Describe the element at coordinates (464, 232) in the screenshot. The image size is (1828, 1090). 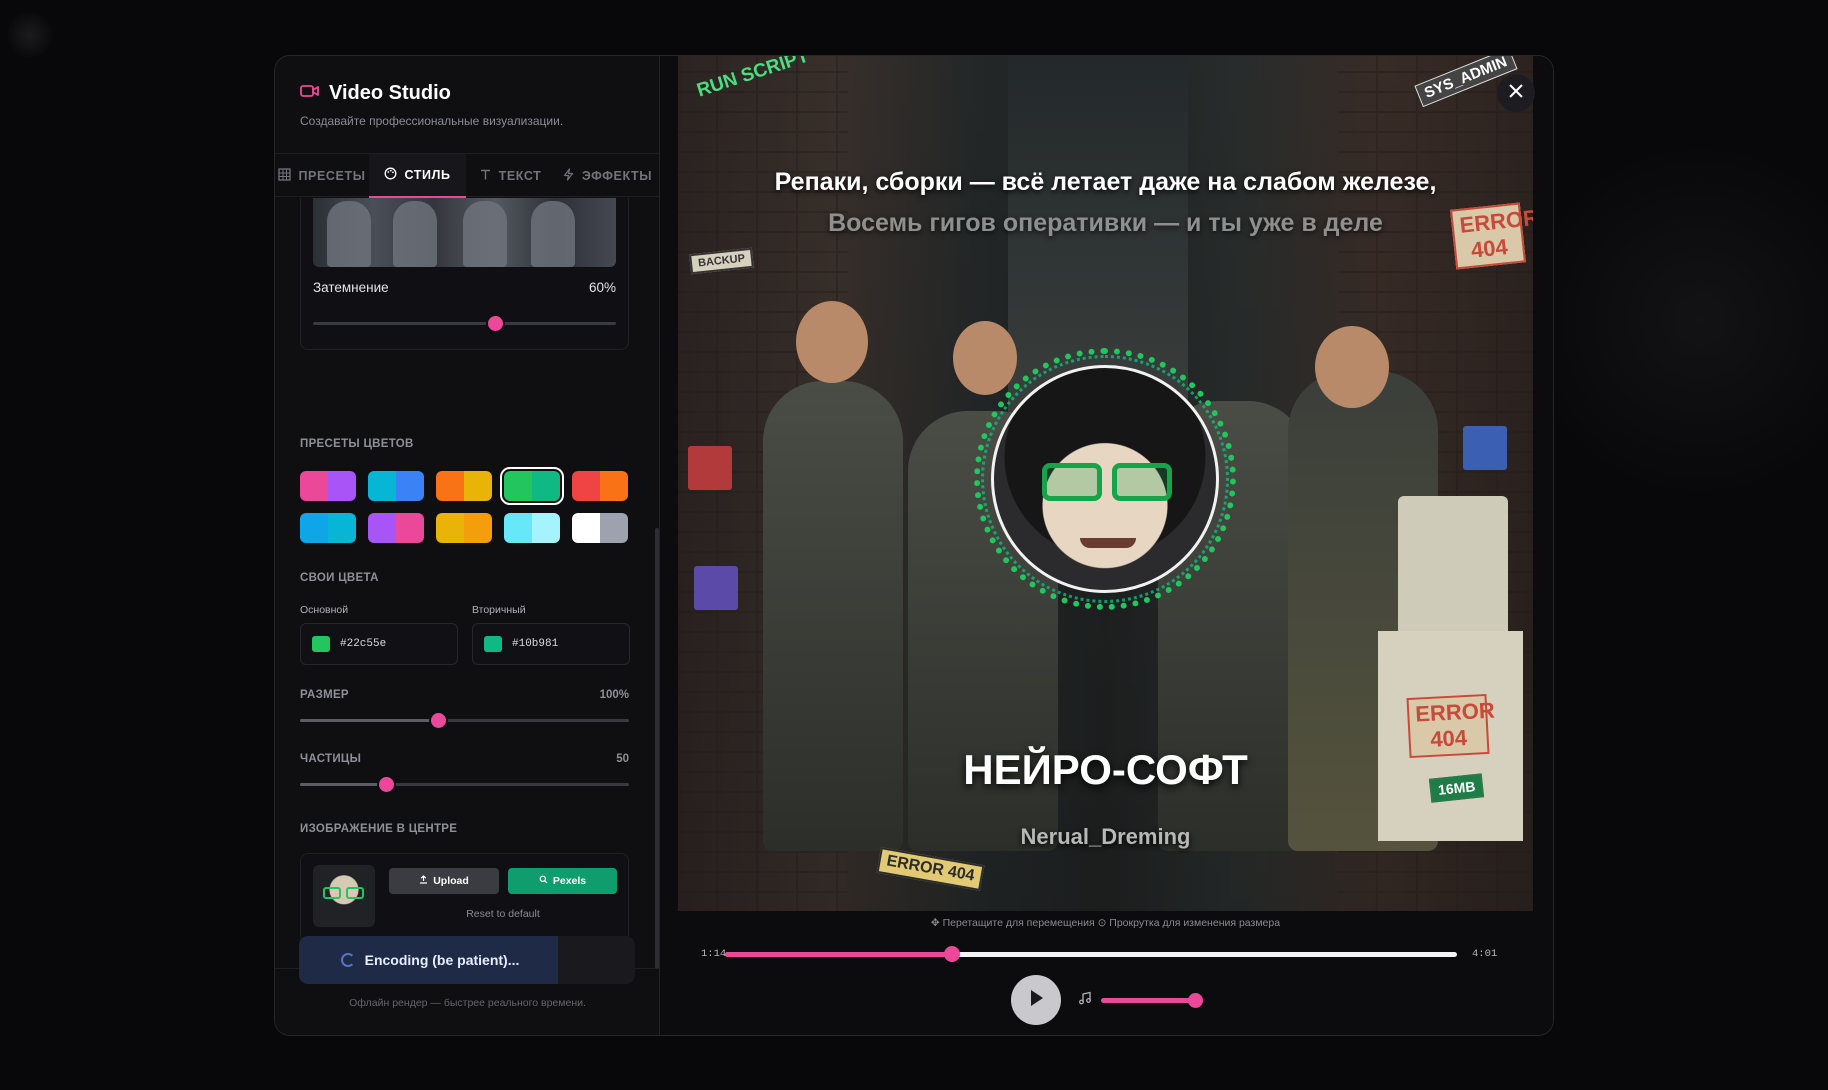
I see `background-thumbnail` at that location.